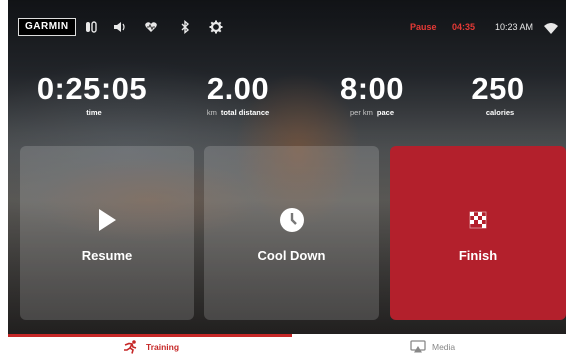 The height and width of the screenshot is (356, 566). I want to click on heart-icon, so click(151, 27).